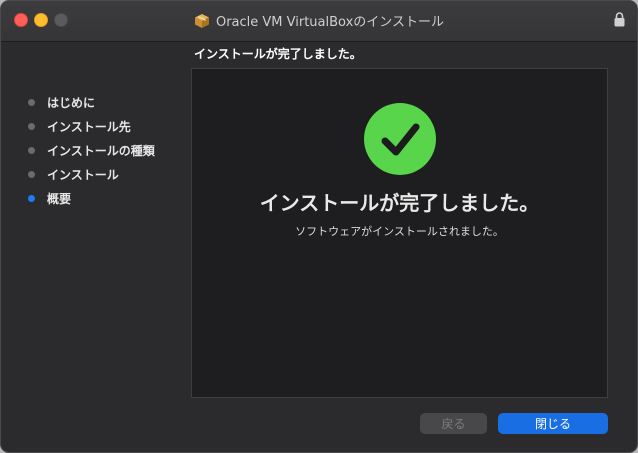  What do you see at coordinates (201, 20) in the screenshot?
I see `package-icon` at bounding box center [201, 20].